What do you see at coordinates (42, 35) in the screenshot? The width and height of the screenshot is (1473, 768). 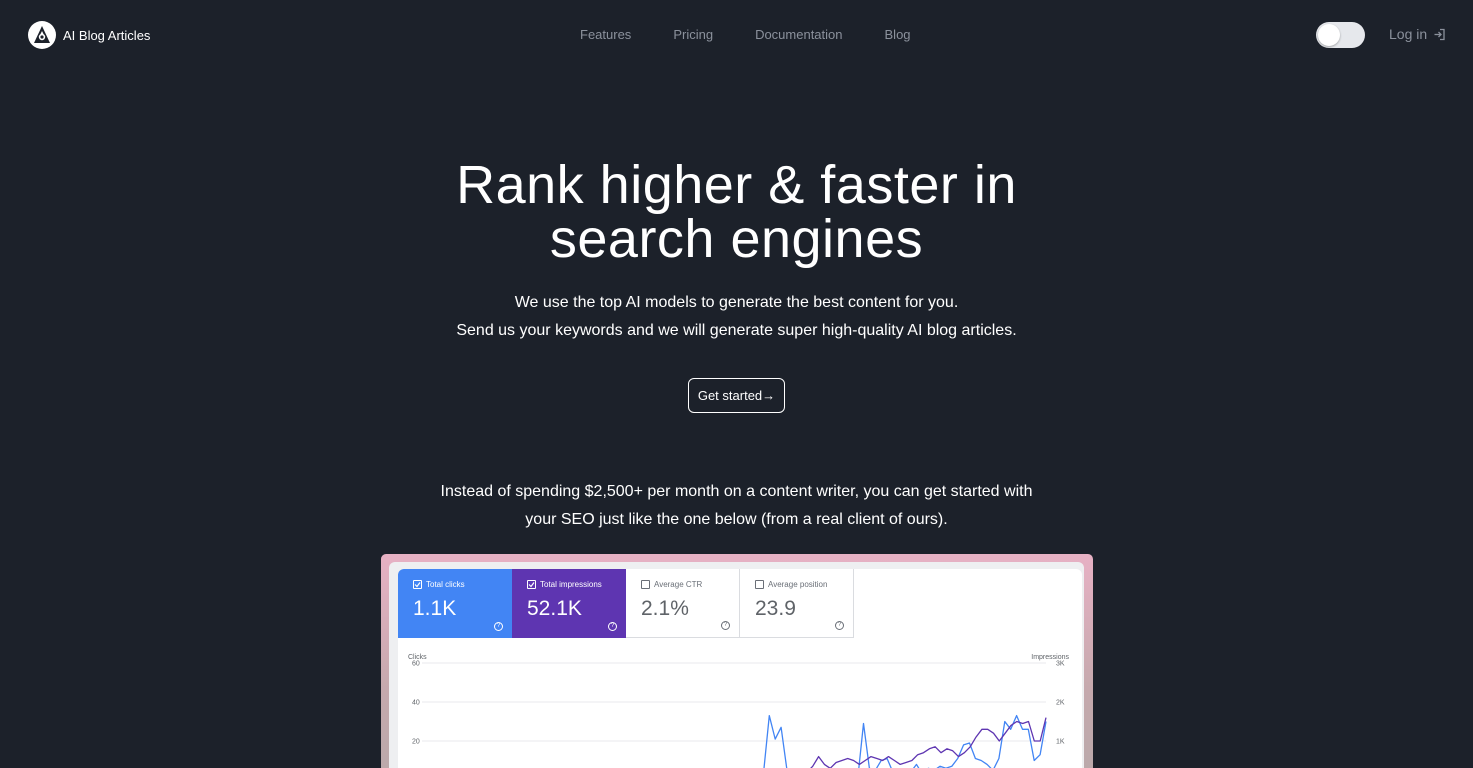 I see `brand-logo-icon` at bounding box center [42, 35].